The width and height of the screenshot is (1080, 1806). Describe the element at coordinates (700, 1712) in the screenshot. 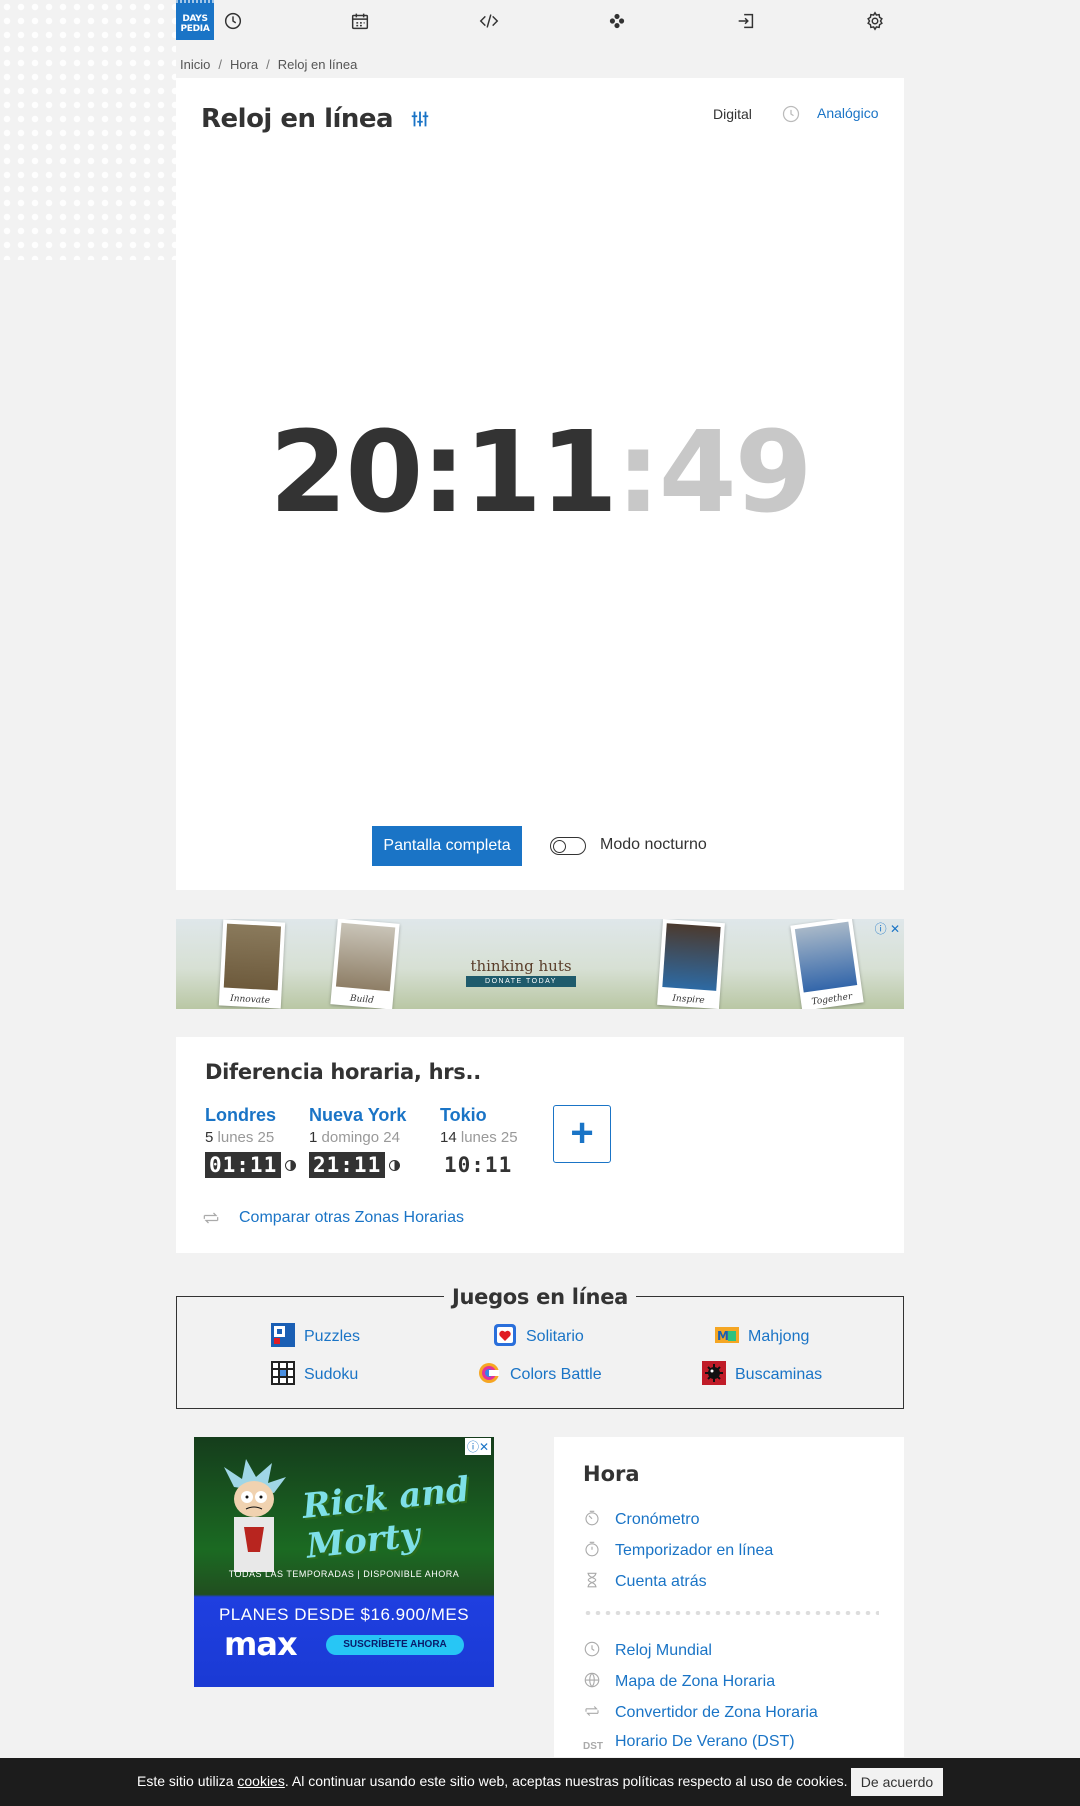

I see `link-timezone-converter: Convertidor de Zona Horaria` at that location.